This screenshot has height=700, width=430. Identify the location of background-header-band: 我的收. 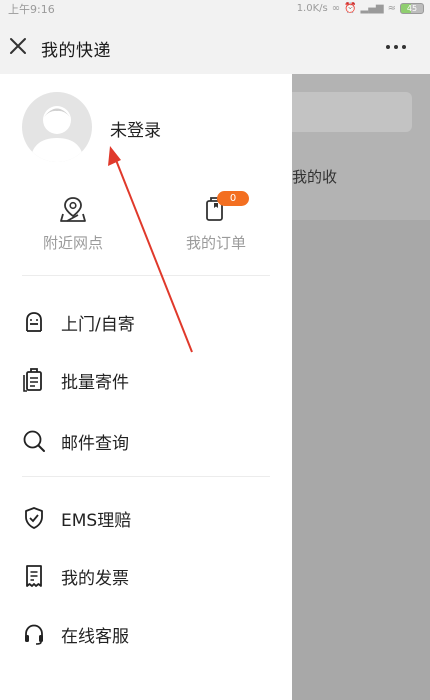
(361, 147).